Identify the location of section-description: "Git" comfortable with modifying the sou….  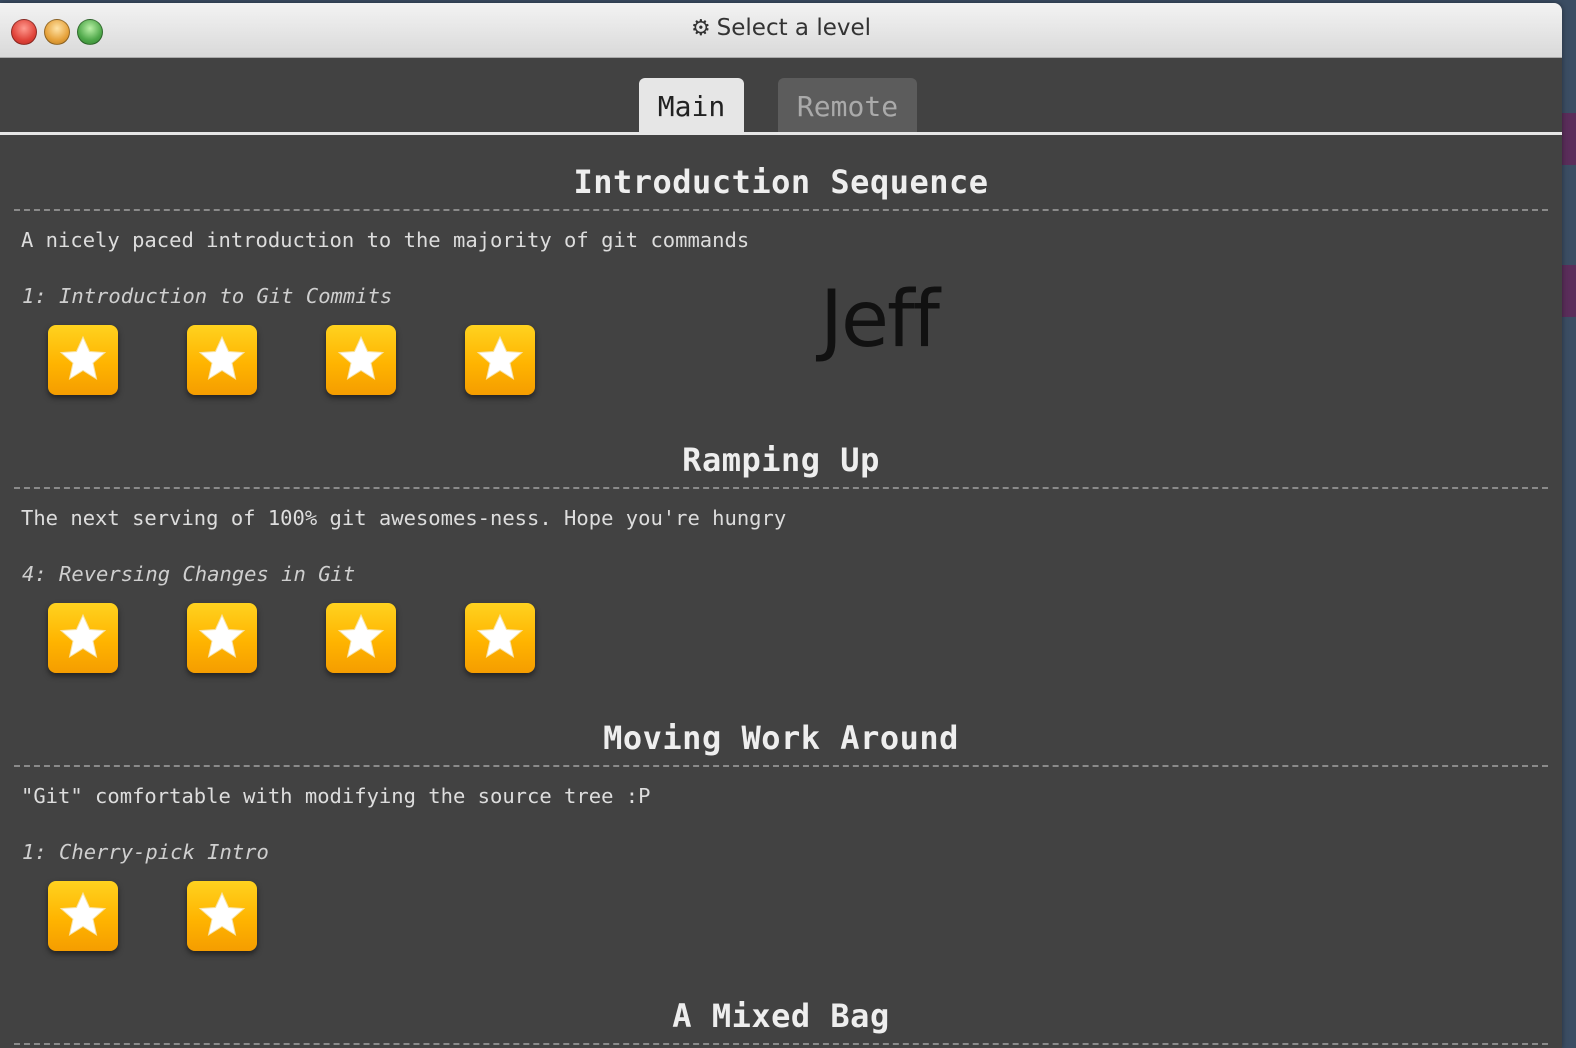
(336, 796).